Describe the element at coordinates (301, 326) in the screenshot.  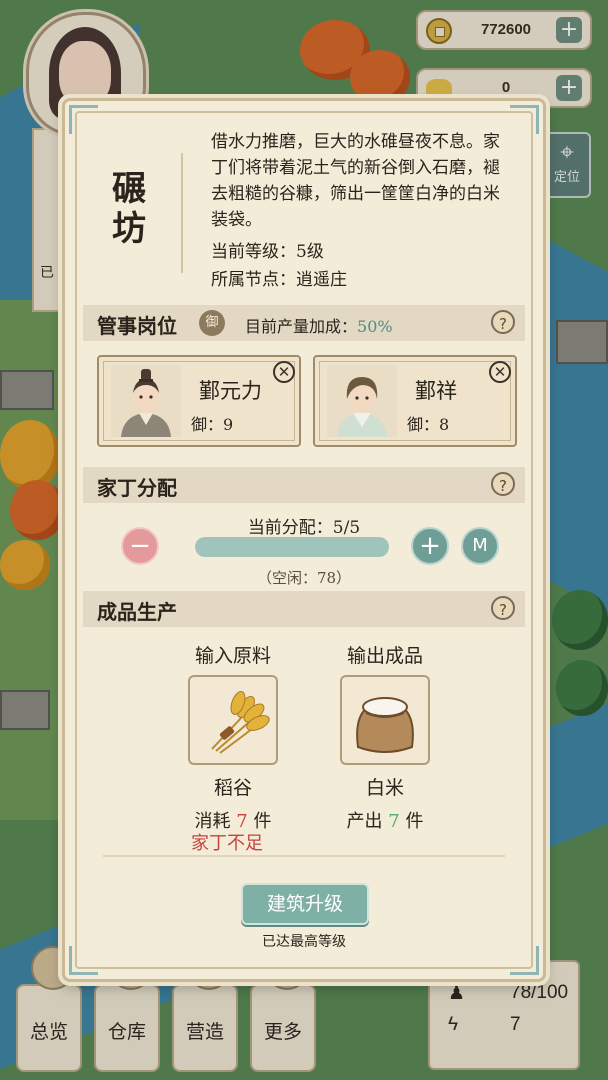
I see `bonus-label: 目前产量加成：` at that location.